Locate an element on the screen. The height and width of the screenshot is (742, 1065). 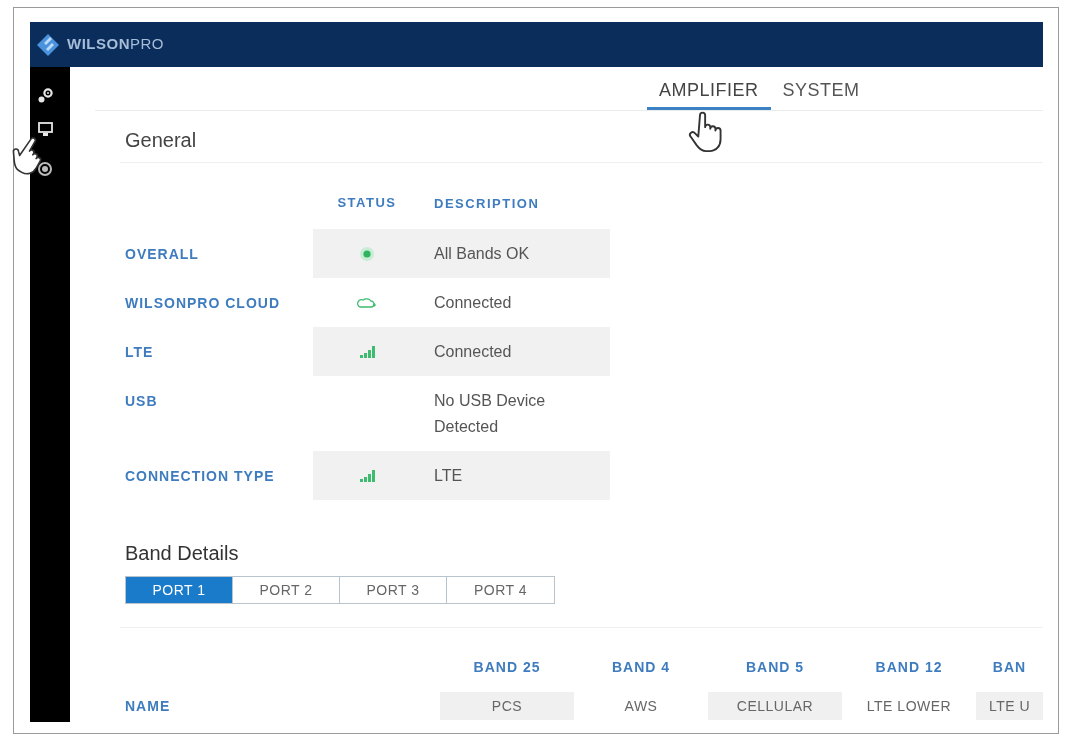
row-label: WILSONPRO CLOUD is located at coordinates (202, 302).